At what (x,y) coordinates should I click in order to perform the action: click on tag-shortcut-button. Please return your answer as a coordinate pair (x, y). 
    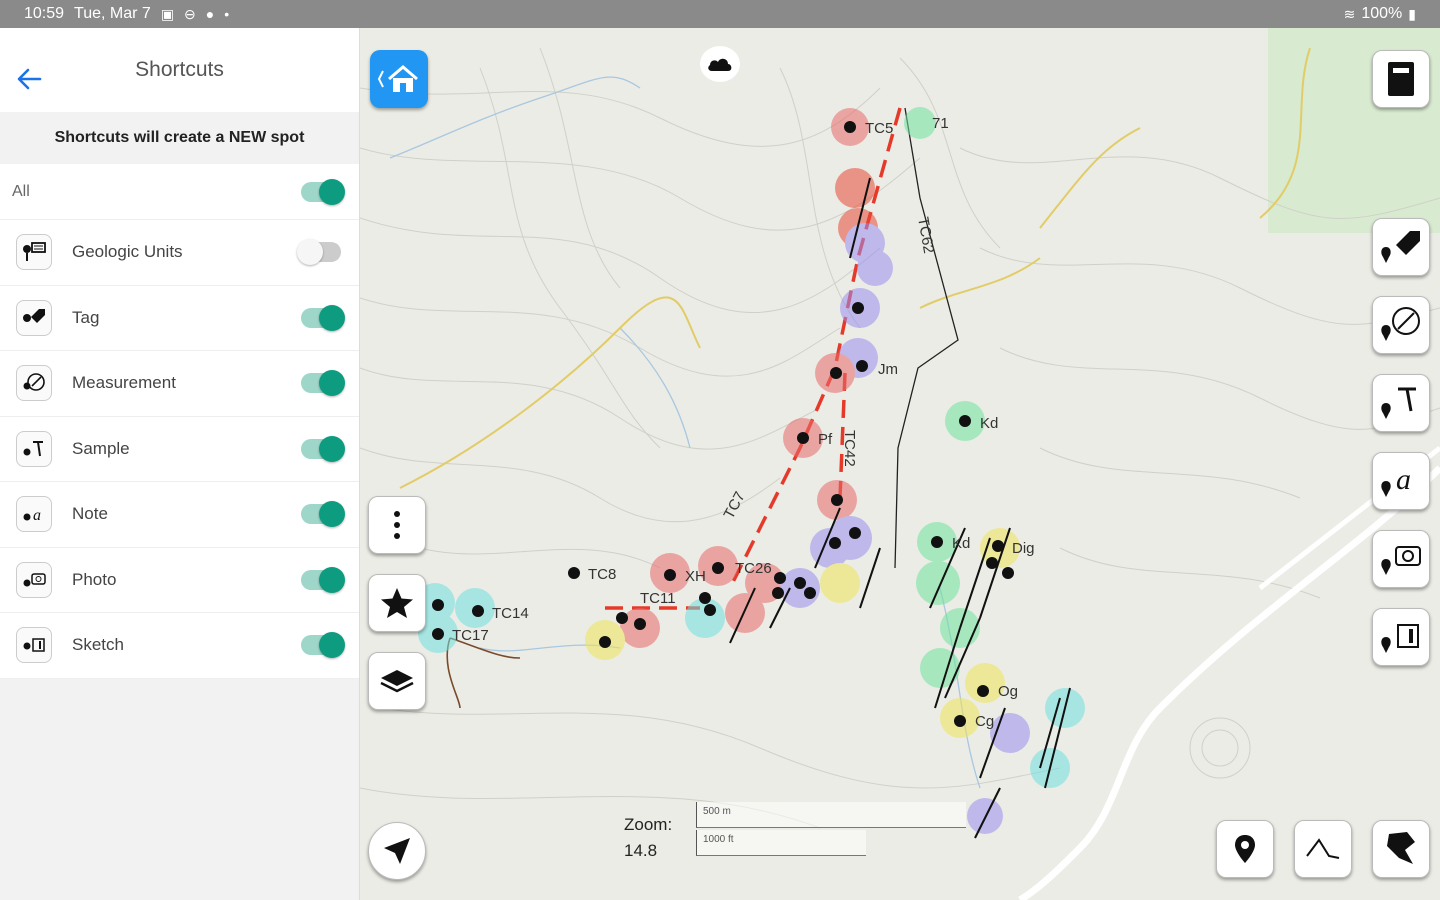
    Looking at the image, I should click on (1401, 247).